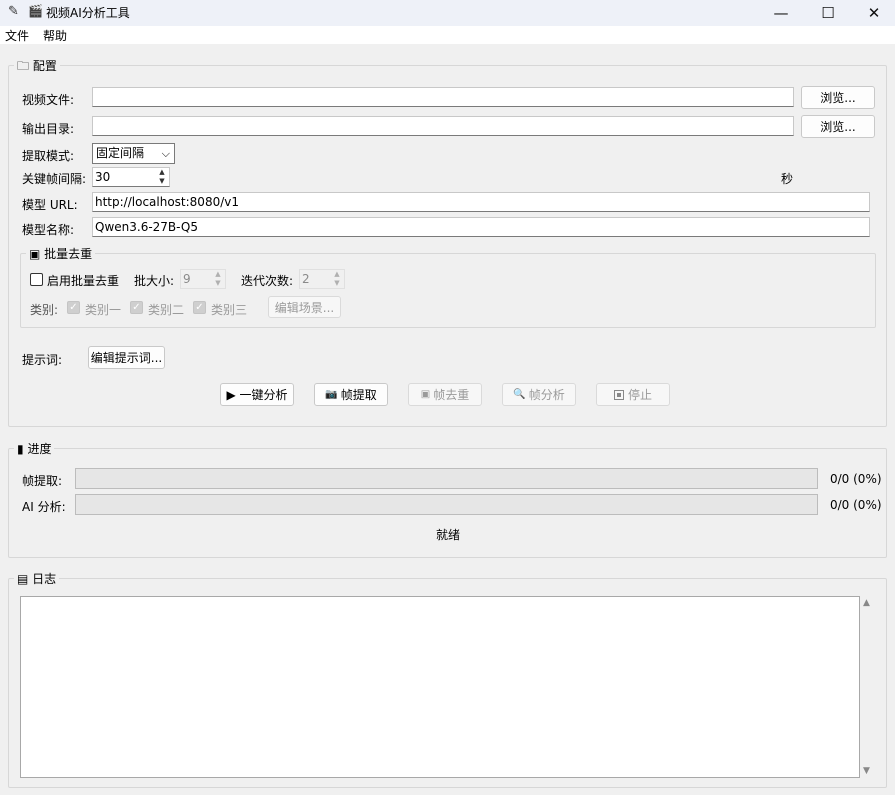 This screenshot has width=895, height=795. I want to click on interval-unit: 秒, so click(787, 179).